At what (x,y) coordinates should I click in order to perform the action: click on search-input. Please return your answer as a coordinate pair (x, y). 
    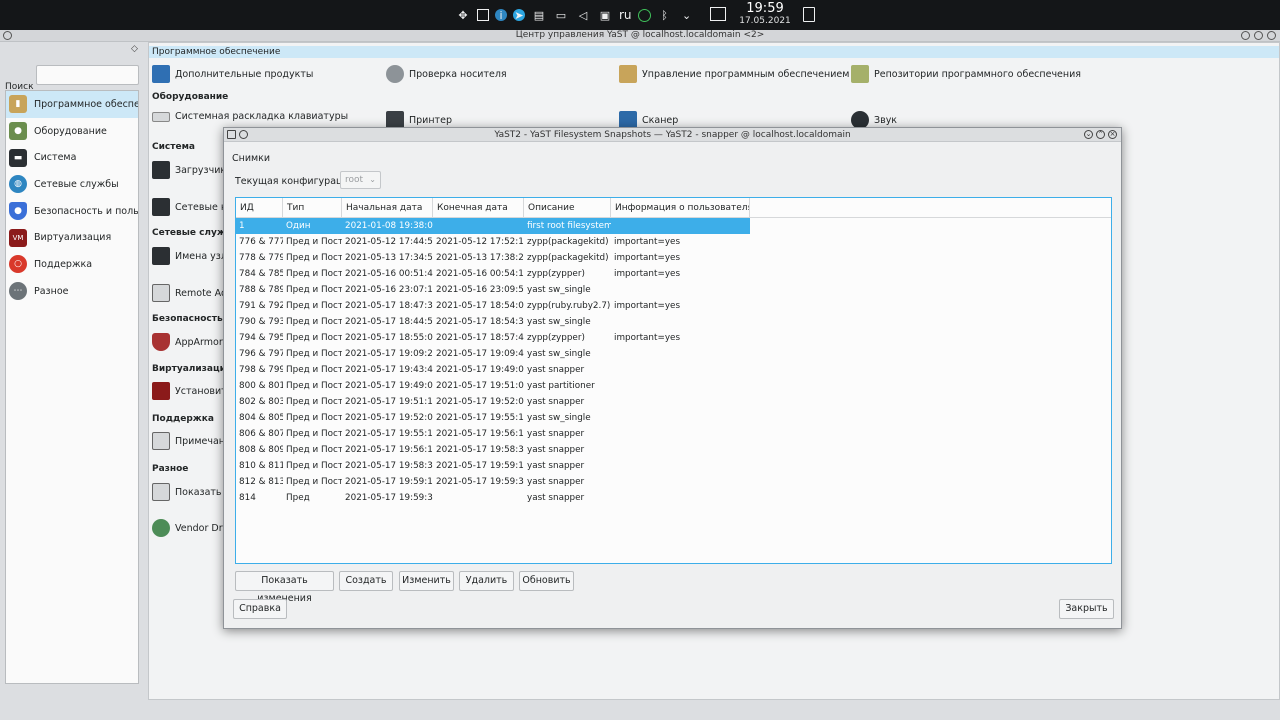
    Looking at the image, I should click on (87, 75).